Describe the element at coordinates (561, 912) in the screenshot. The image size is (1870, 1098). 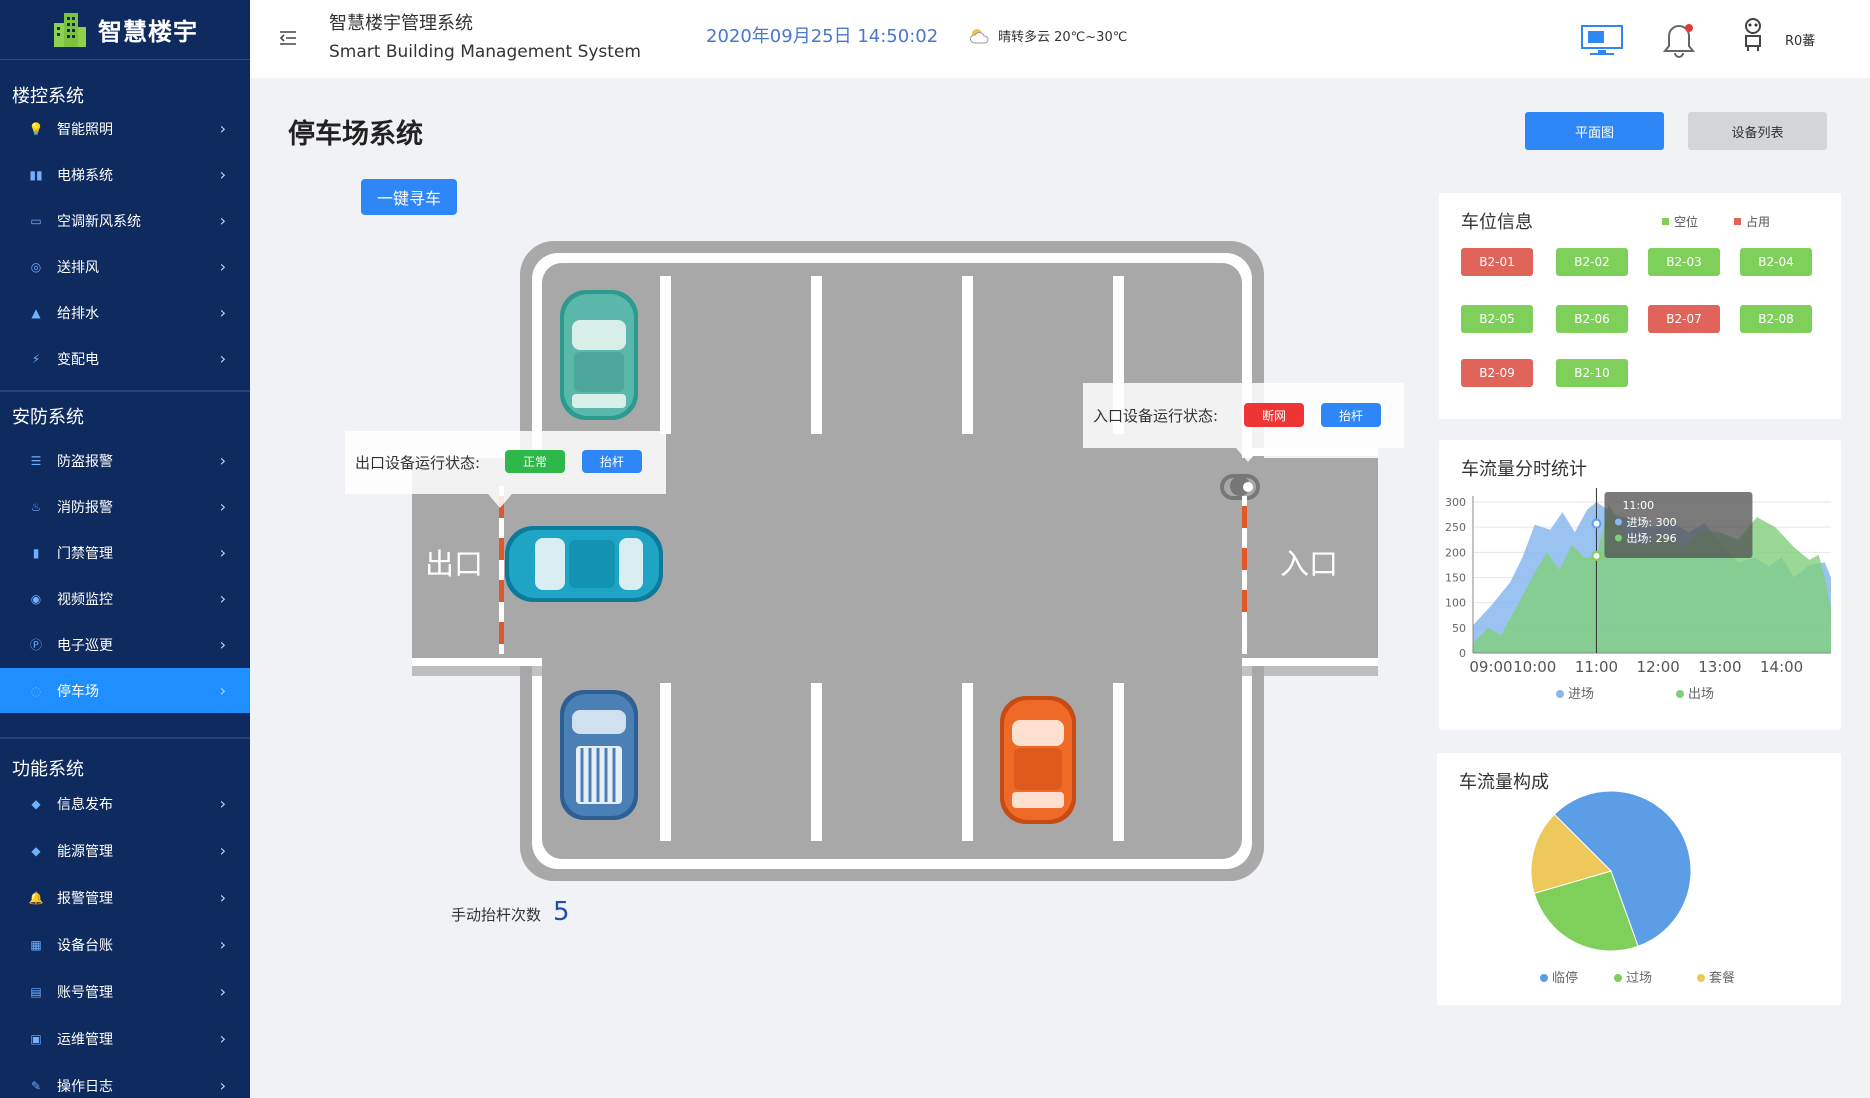
I see `manual-count-value: 5` at that location.